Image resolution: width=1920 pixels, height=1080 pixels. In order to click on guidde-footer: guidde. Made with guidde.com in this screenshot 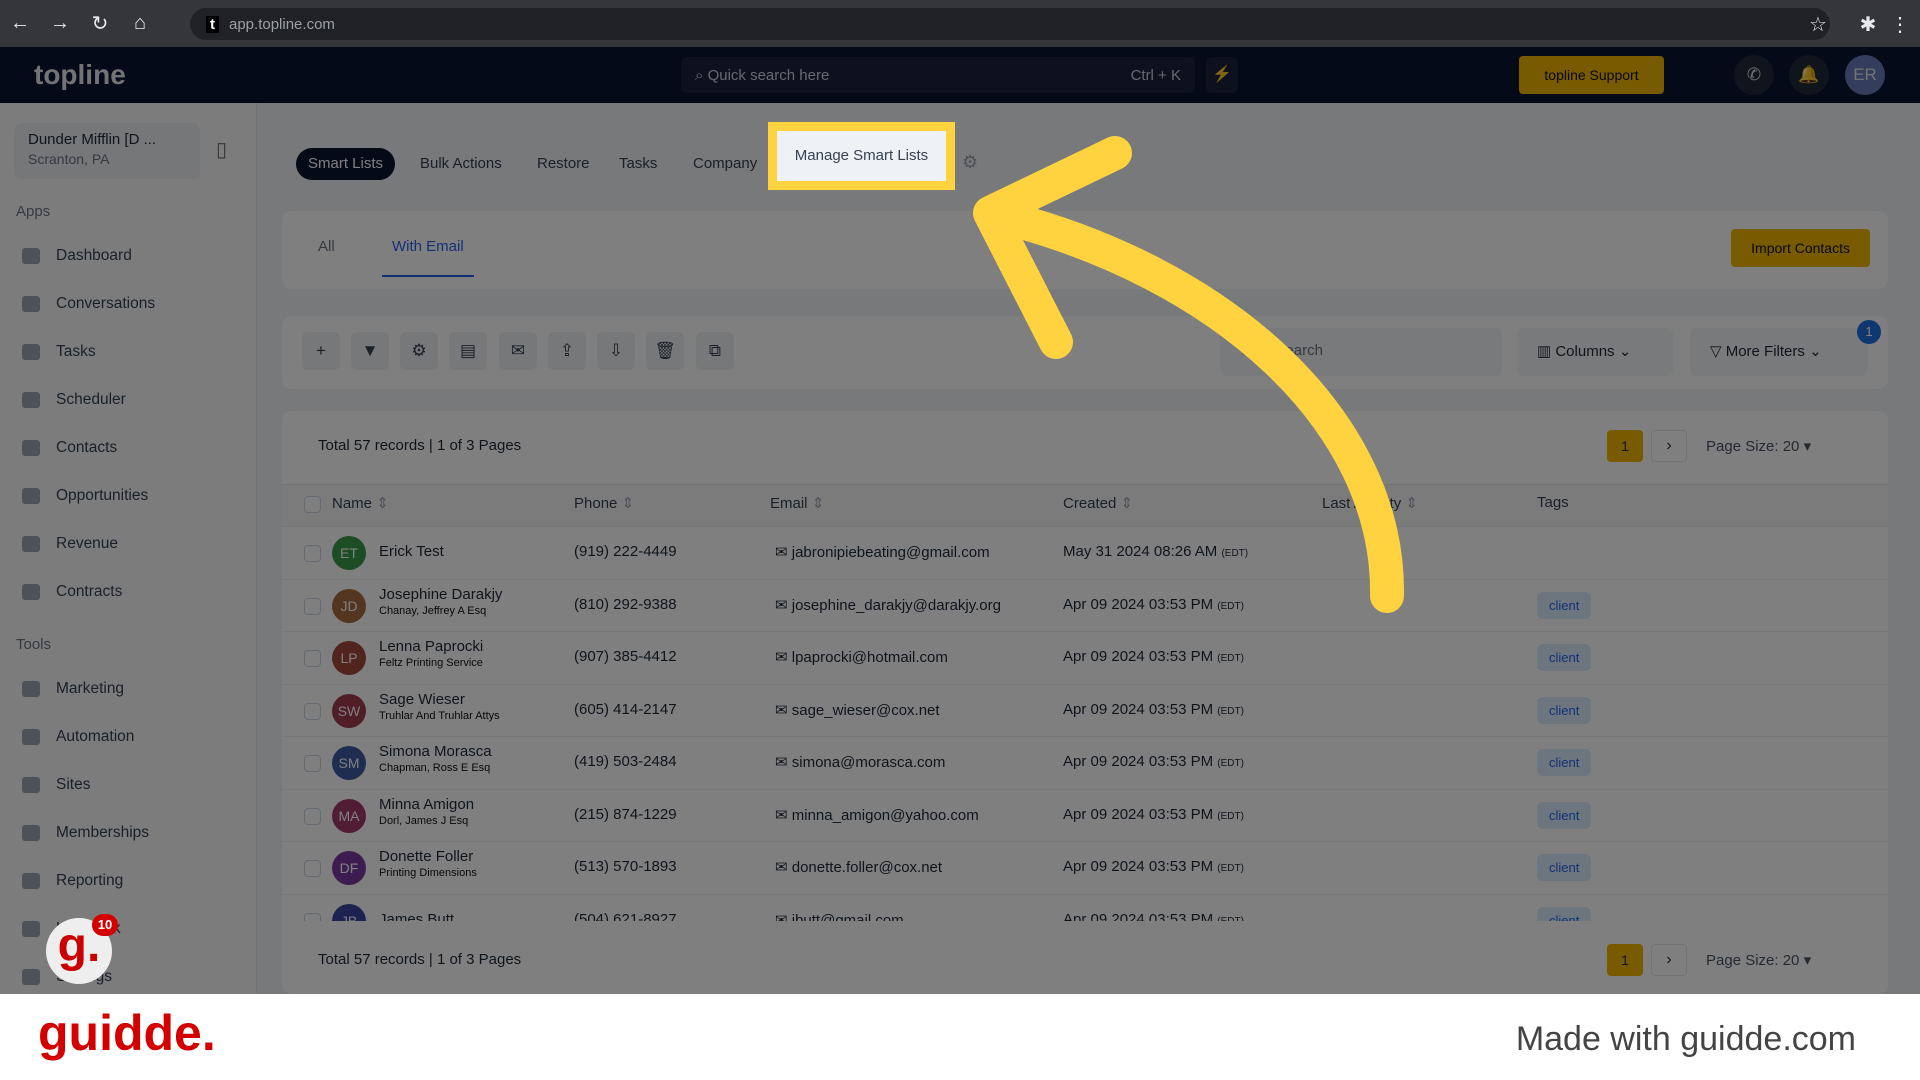, I will do `click(960, 1037)`.